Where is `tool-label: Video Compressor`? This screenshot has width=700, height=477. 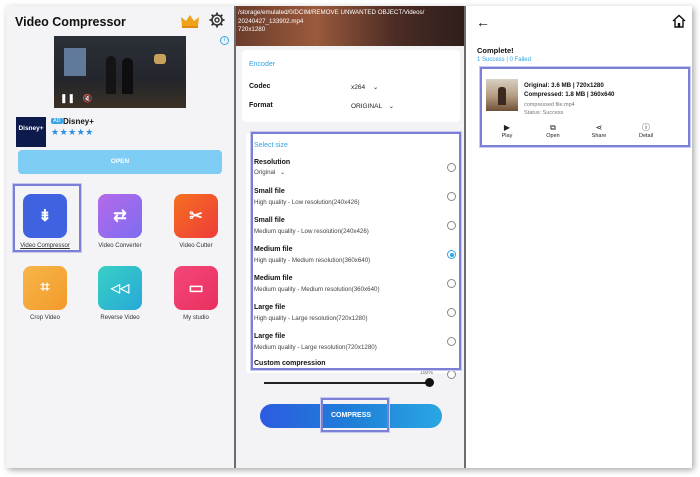 tool-label: Video Compressor is located at coordinates (45, 246).